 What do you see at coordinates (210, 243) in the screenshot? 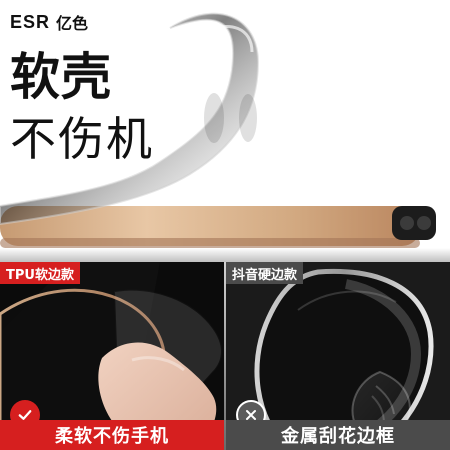
I see `phone-edge` at bounding box center [210, 243].